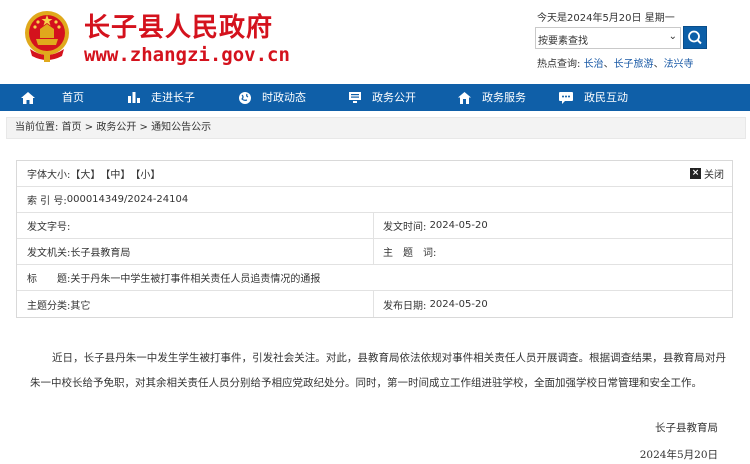 The height and width of the screenshot is (464, 750). Describe the element at coordinates (672, 36) in the screenshot. I see `chevron-down-icon: ⌄` at that location.